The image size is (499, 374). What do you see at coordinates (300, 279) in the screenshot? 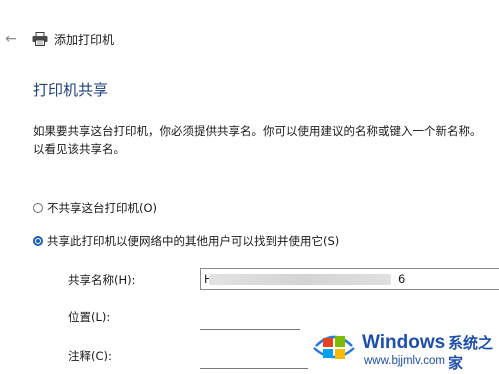
I see `redacted-share-name` at bounding box center [300, 279].